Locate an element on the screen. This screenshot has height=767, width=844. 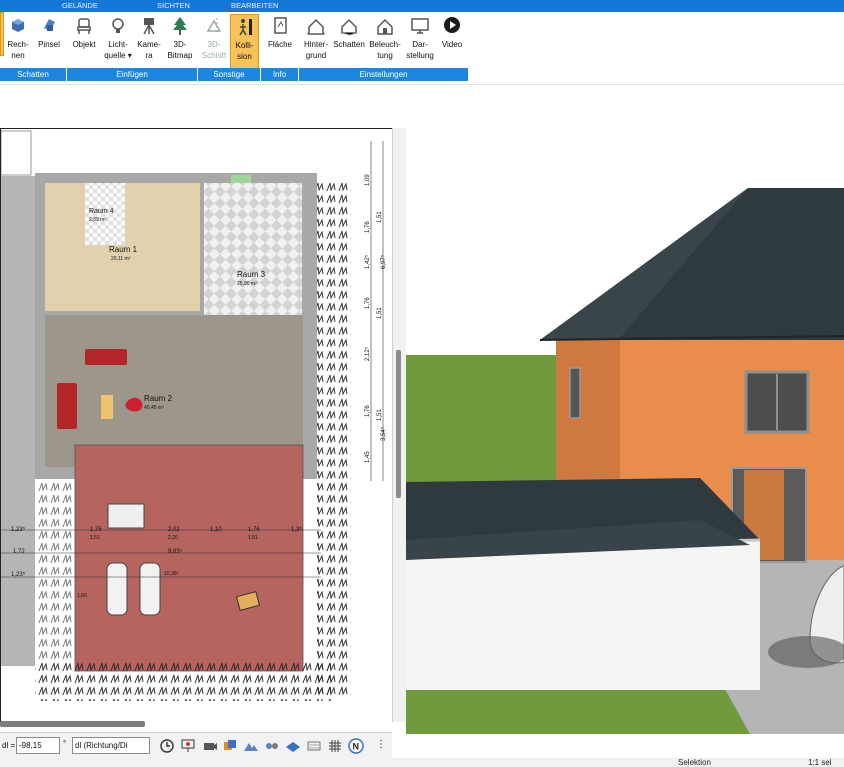
lichtquelle-button: Licht- quelle ▾ is located at coordinates (118, 42).